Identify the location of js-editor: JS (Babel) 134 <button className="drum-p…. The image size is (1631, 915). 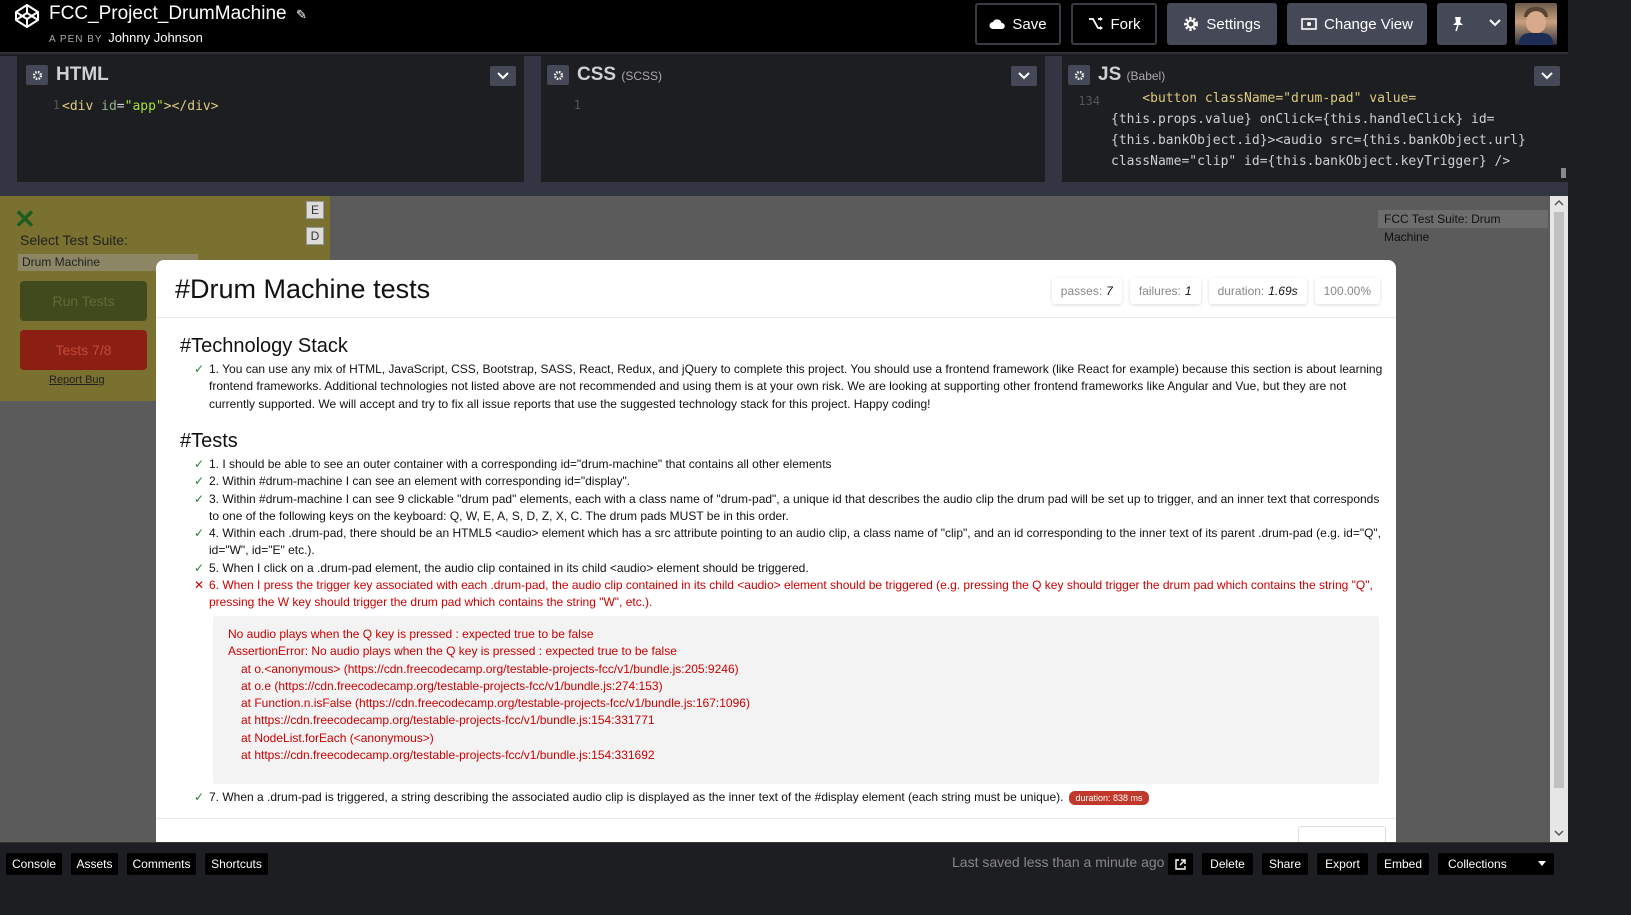
(1315, 120).